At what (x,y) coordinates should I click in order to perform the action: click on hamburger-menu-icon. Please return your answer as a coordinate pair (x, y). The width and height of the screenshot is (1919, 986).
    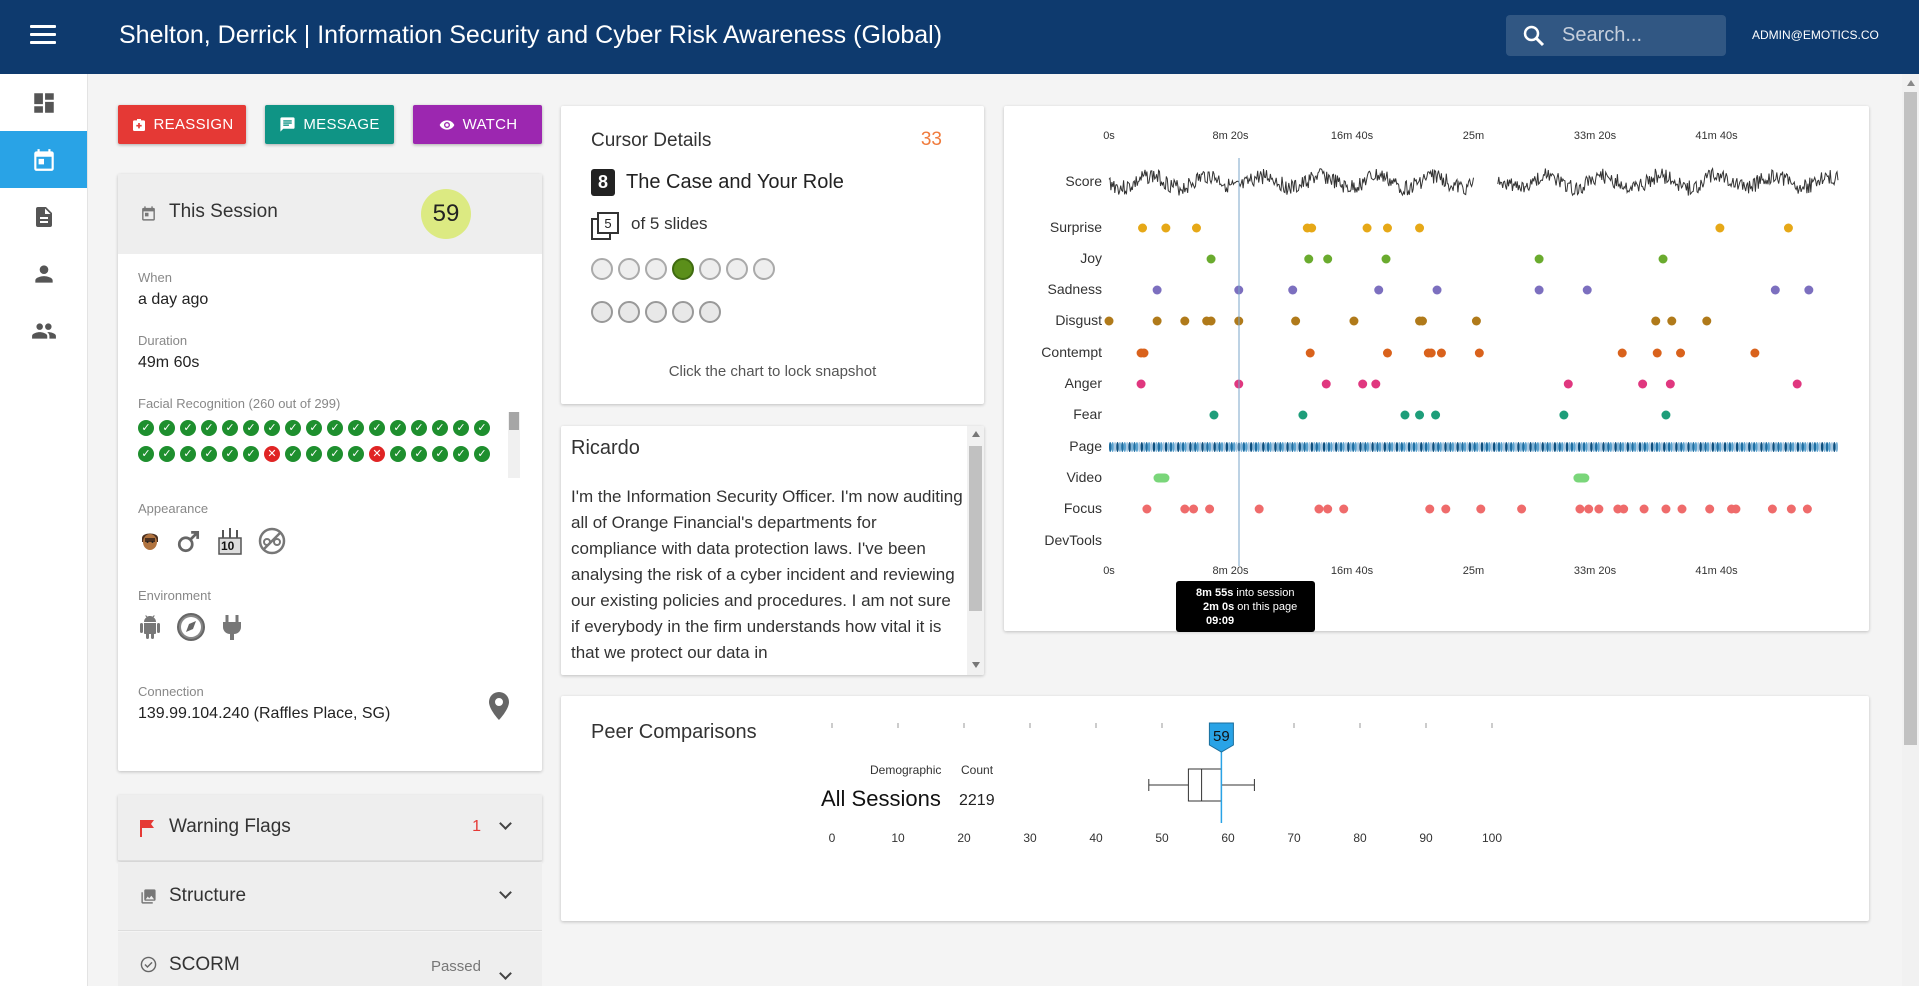
    Looking at the image, I should click on (43, 36).